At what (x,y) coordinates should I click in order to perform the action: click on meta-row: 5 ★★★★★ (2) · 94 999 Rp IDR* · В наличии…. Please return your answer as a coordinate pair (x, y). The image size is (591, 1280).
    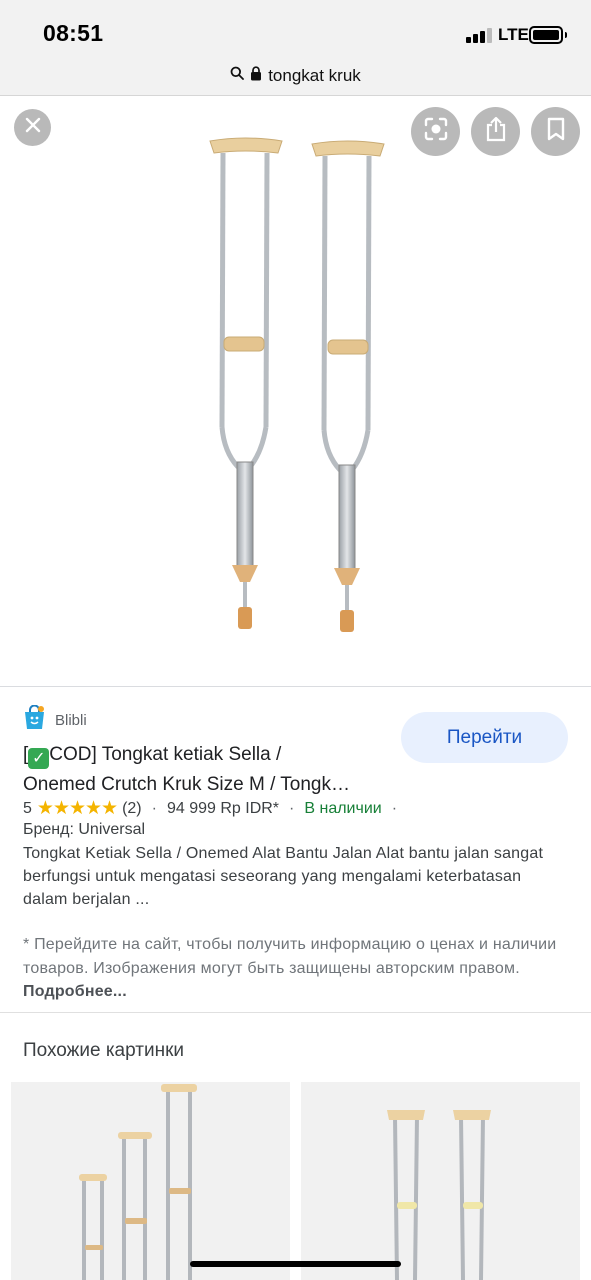
    Looking at the image, I should click on (212, 808).